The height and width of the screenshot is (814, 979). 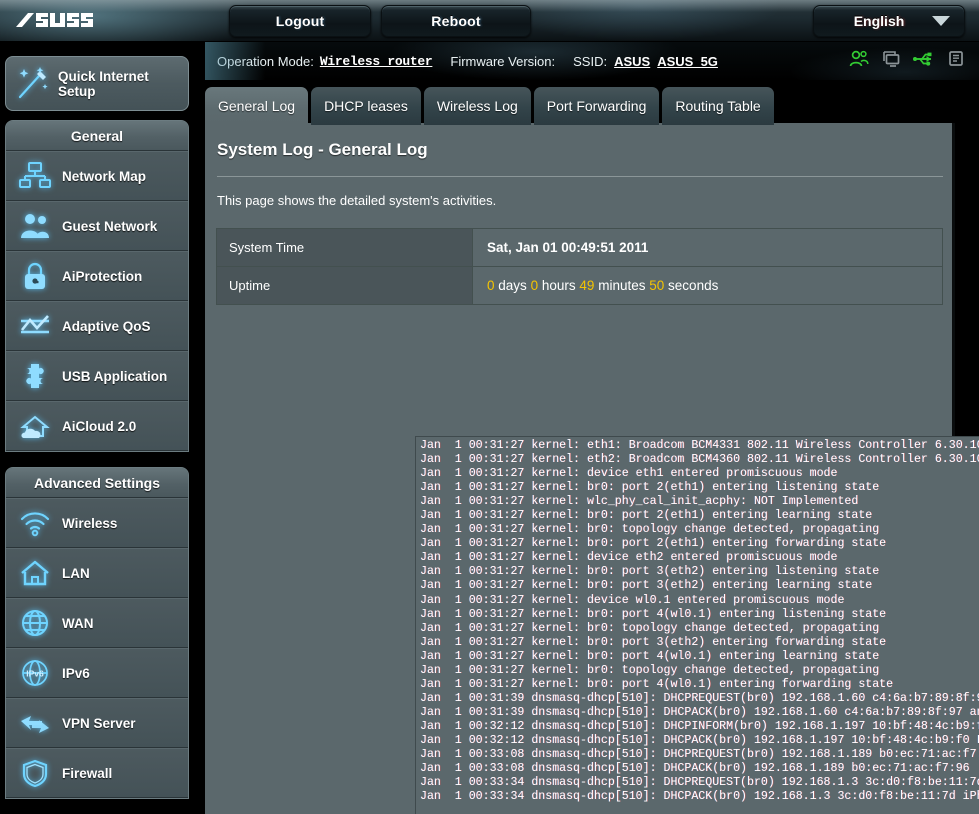 I want to click on sidebar-item-label: Firewall, so click(x=87, y=773).